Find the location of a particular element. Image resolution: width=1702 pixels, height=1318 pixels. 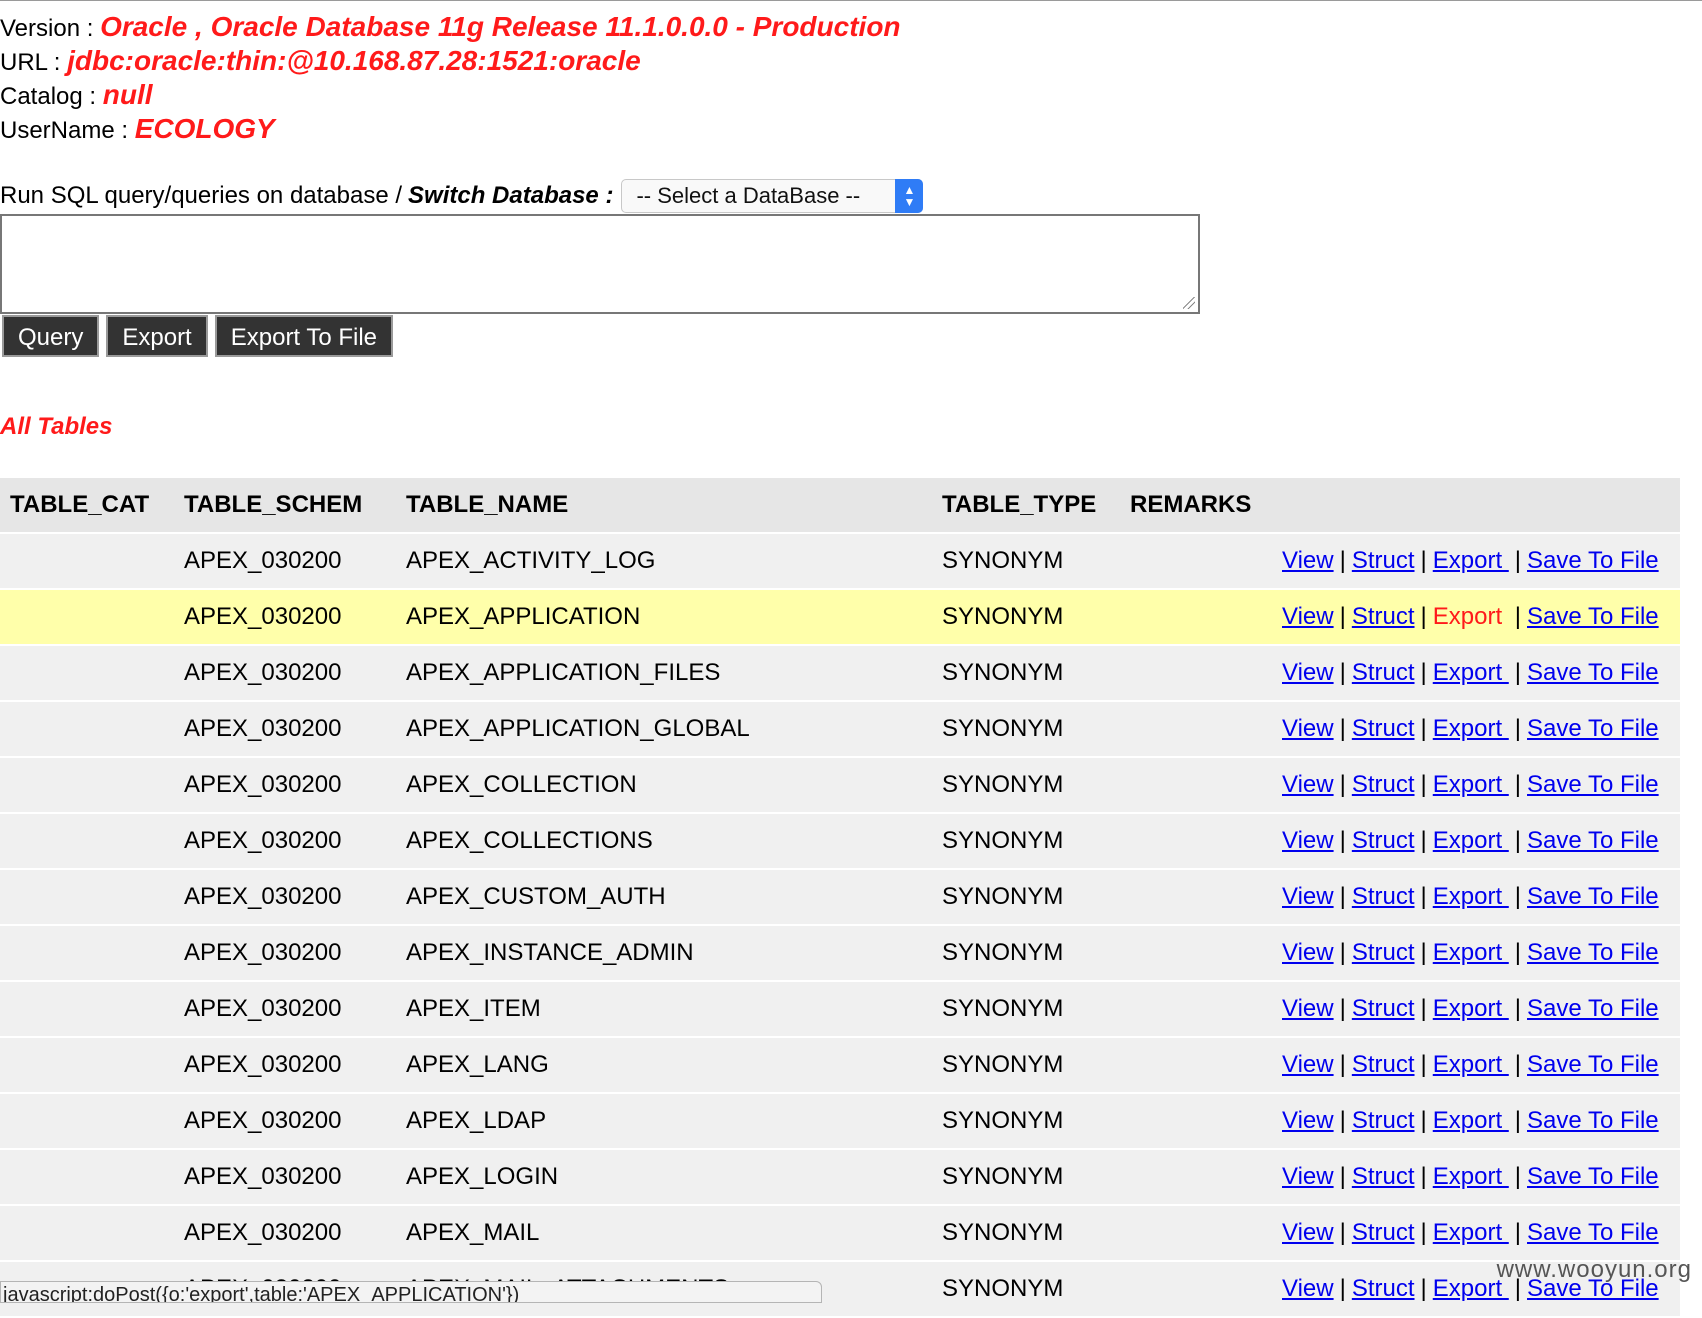

export-to-file-button: Export To File is located at coordinates (304, 336).